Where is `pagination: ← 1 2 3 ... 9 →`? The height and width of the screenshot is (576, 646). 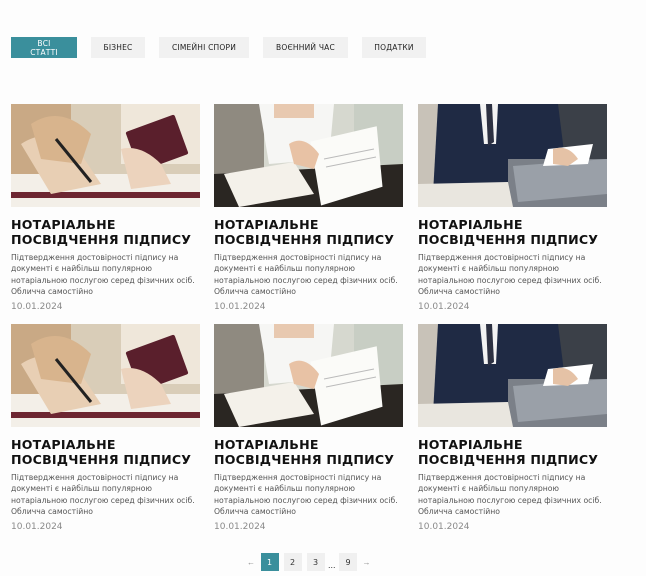 pagination: ← 1 2 3 ... 9 → is located at coordinates (309, 562).